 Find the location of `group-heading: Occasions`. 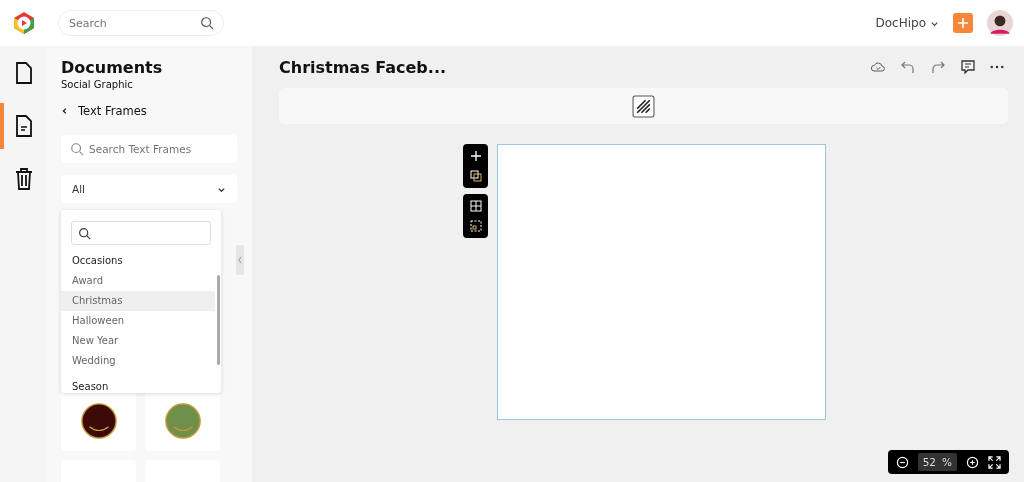

group-heading: Occasions is located at coordinates (97, 261).